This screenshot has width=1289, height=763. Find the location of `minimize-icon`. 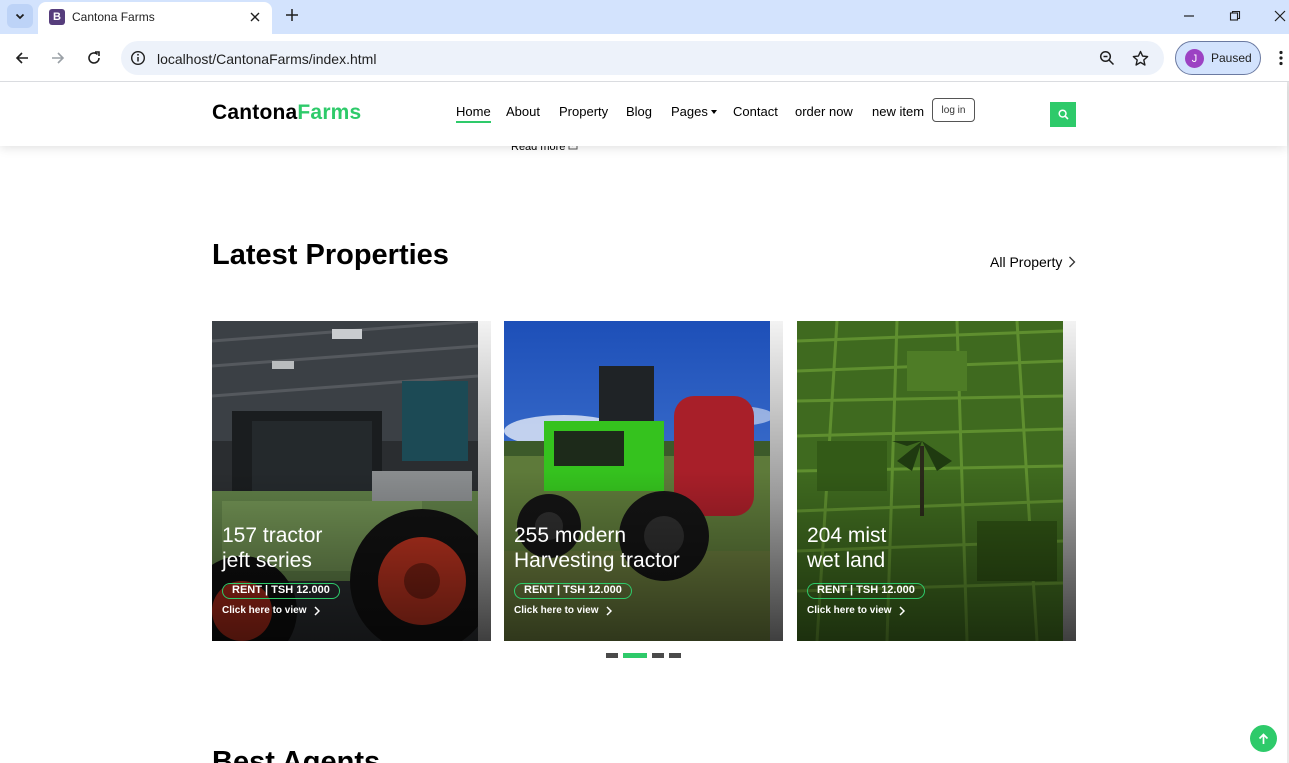

minimize-icon is located at coordinates (1189, 16).